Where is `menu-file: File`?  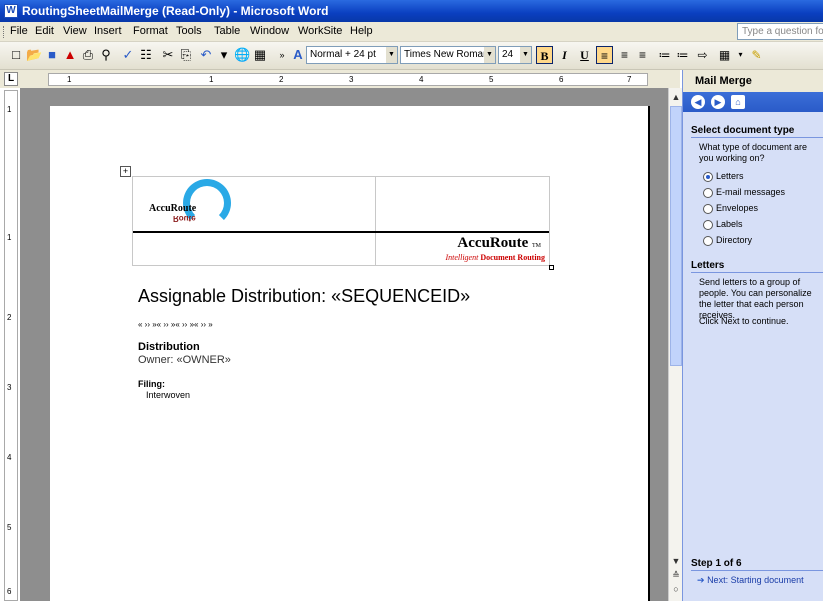 menu-file: File is located at coordinates (19, 31).